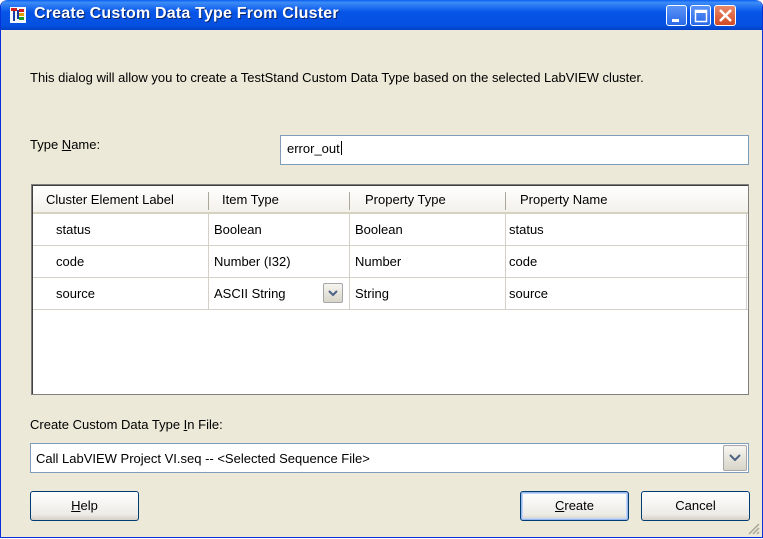  I want to click on cell-property-type: Boolean, so click(379, 229).